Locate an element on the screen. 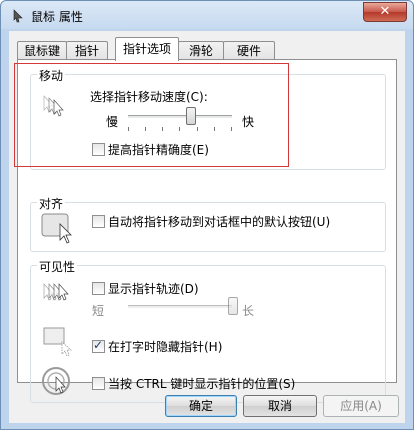 The height and width of the screenshot is (430, 414). trails-long-label: 长 is located at coordinates (248, 311).